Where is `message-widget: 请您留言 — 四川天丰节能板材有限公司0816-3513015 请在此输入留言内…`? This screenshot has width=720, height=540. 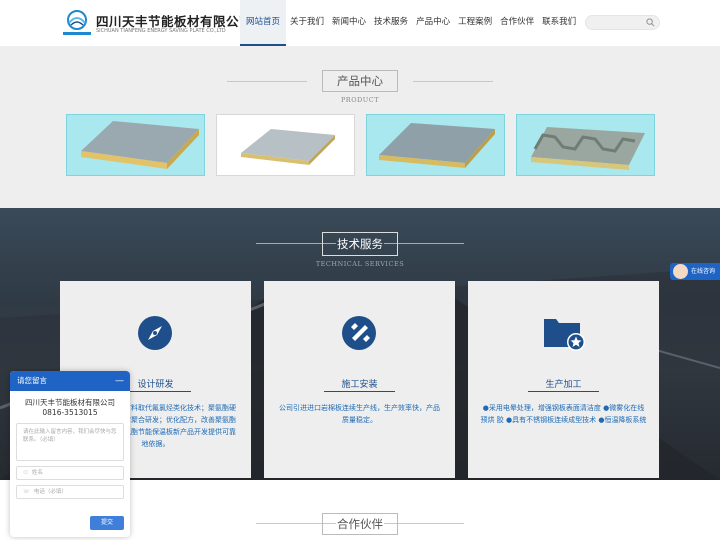 message-widget: 请您留言 — 四川天丰节能板材有限公司0816-3513015 请在此输入留言内… is located at coordinates (70, 454).